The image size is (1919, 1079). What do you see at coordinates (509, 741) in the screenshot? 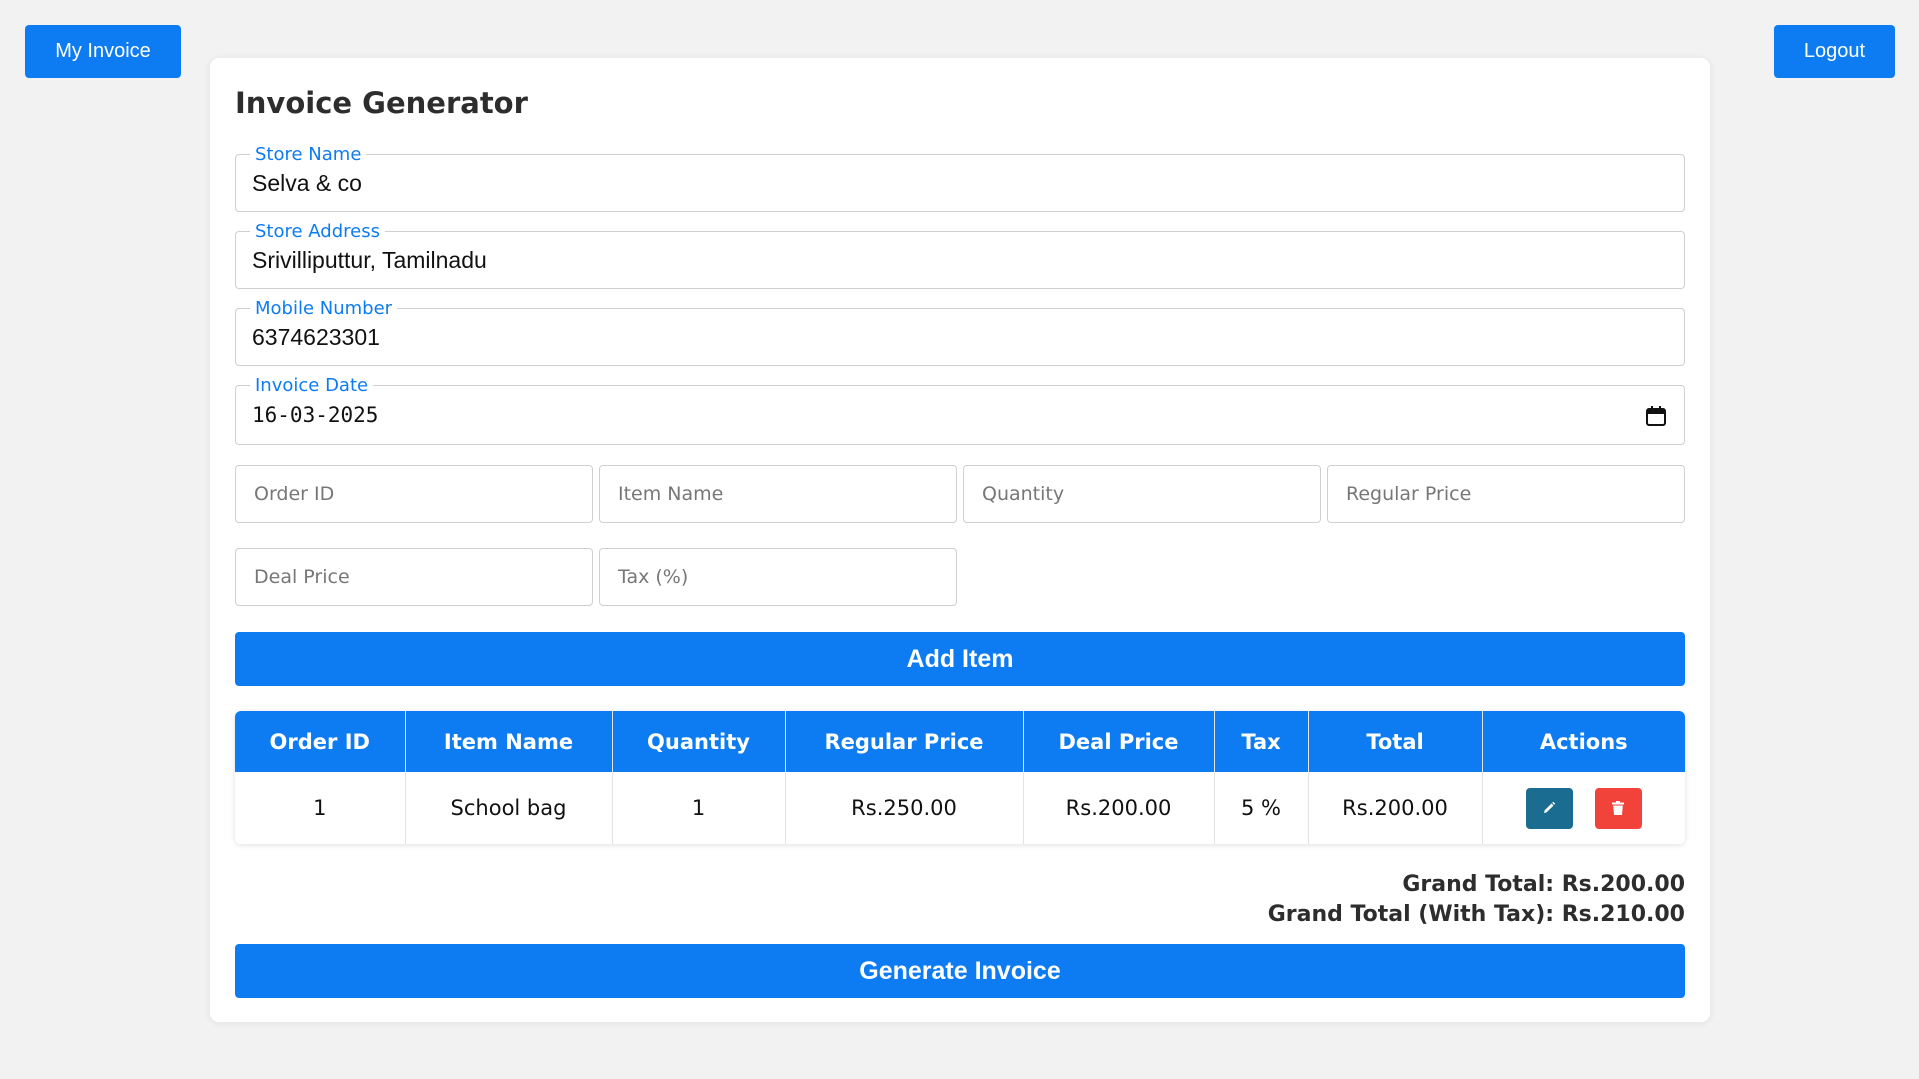
I see `col-item-name: Item Name` at bounding box center [509, 741].